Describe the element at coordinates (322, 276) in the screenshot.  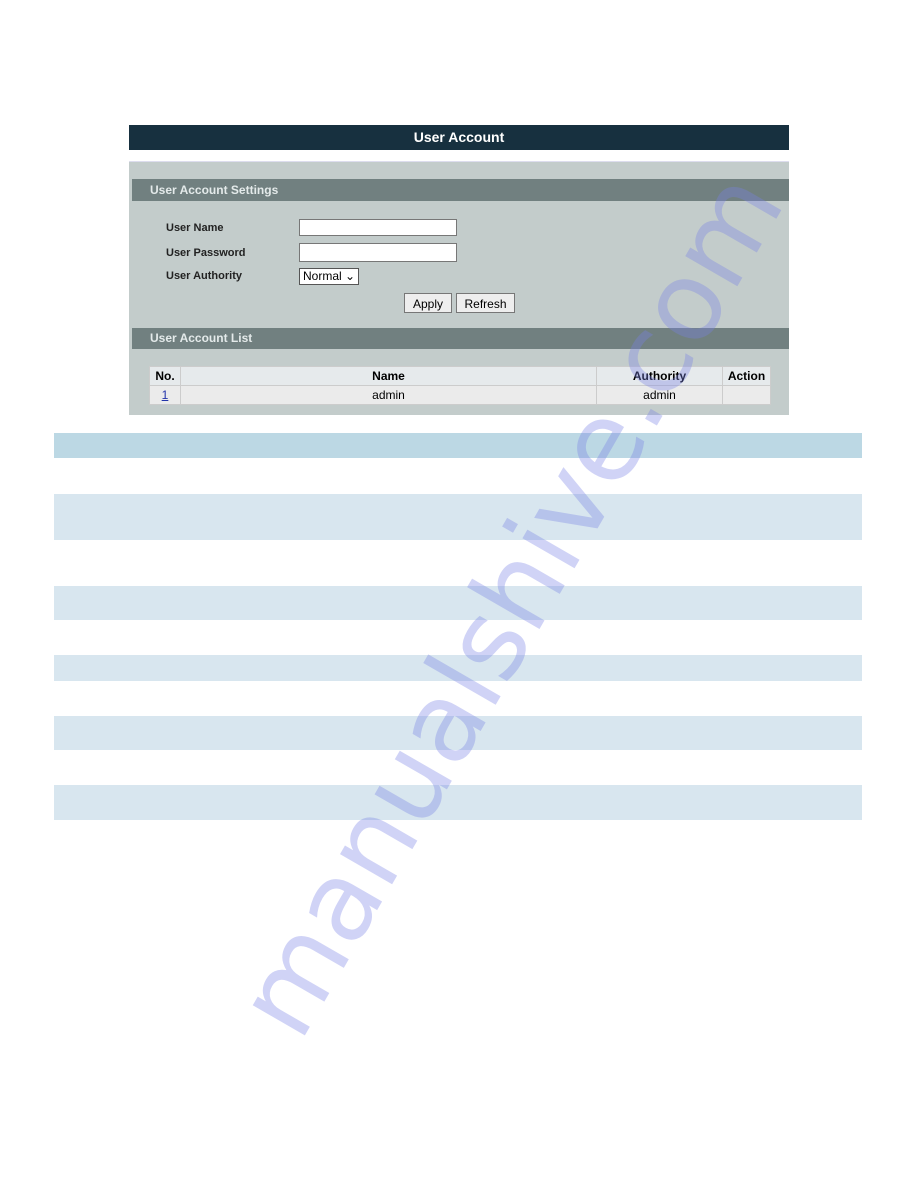
I see `user-authority-value: Normal` at that location.